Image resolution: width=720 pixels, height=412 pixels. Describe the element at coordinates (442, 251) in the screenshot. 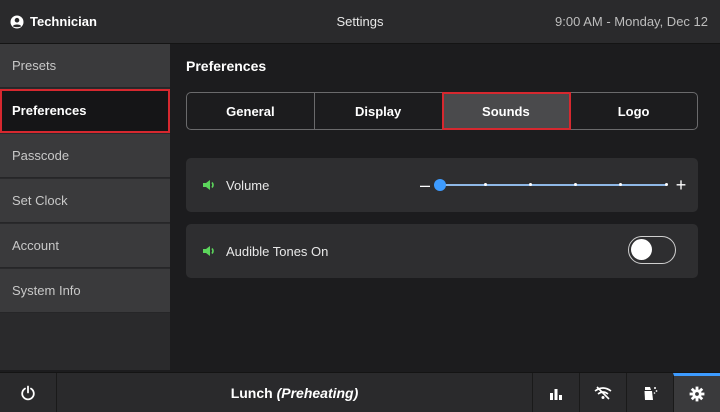

I see `tones-row: Audible Tones On` at that location.